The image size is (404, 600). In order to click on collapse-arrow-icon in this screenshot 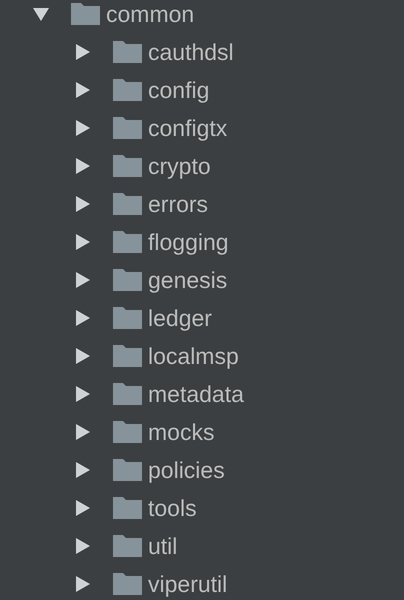, I will do `click(41, 14)`.